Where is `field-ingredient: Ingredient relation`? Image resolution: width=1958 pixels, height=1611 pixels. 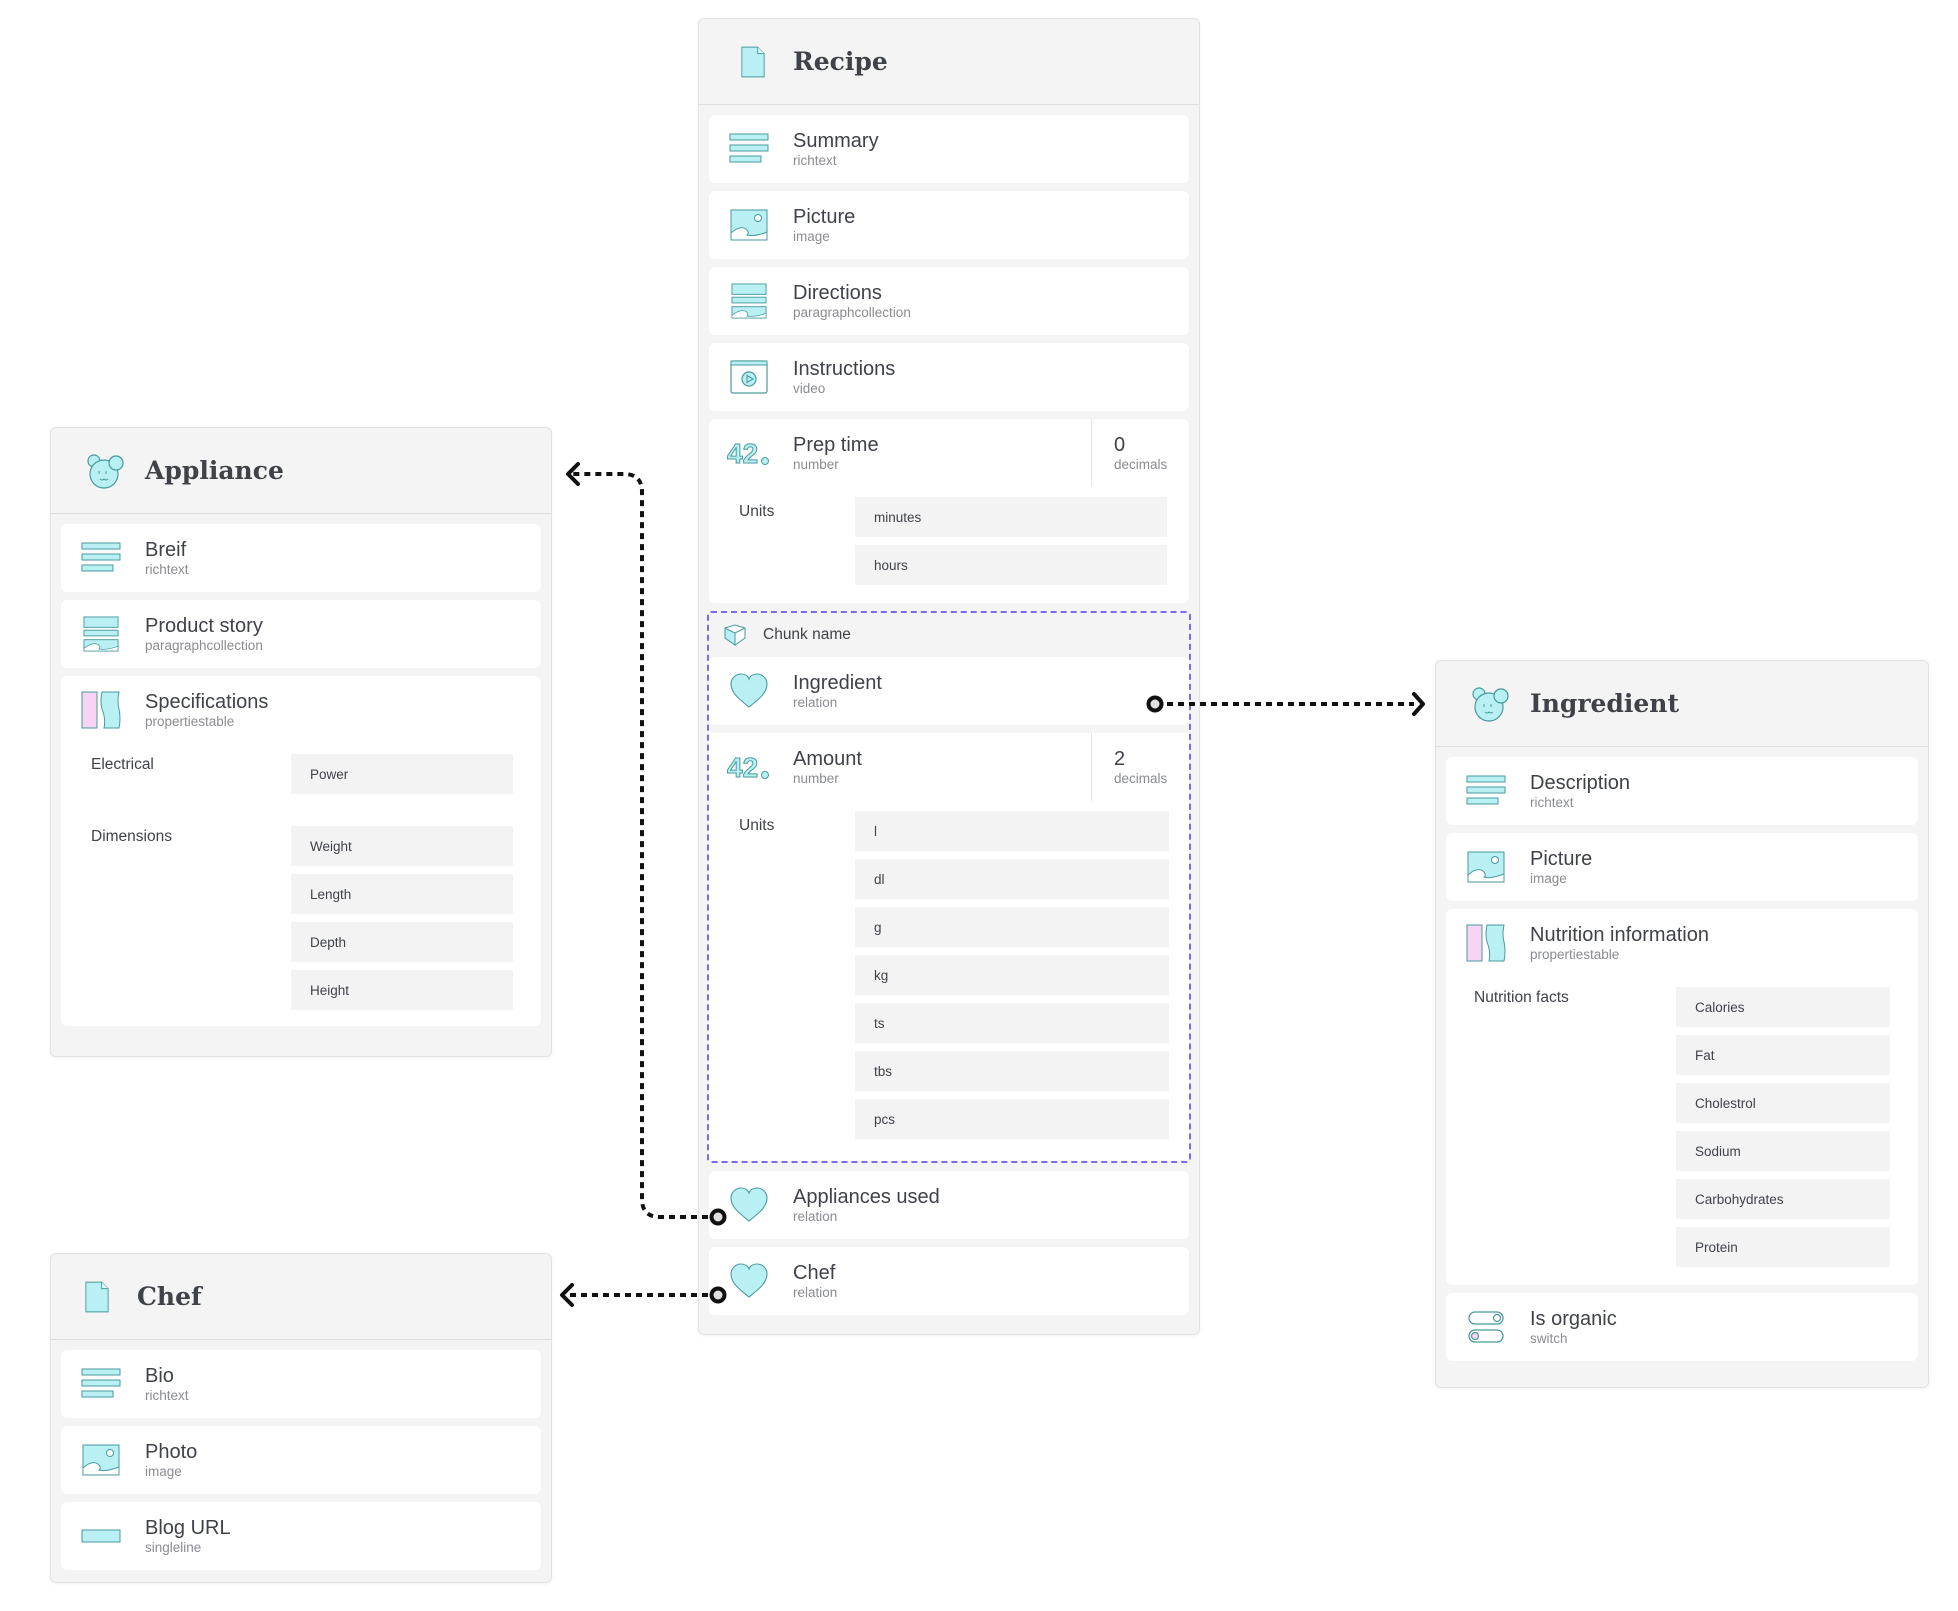
field-ingredient: Ingredient relation is located at coordinates (949, 691).